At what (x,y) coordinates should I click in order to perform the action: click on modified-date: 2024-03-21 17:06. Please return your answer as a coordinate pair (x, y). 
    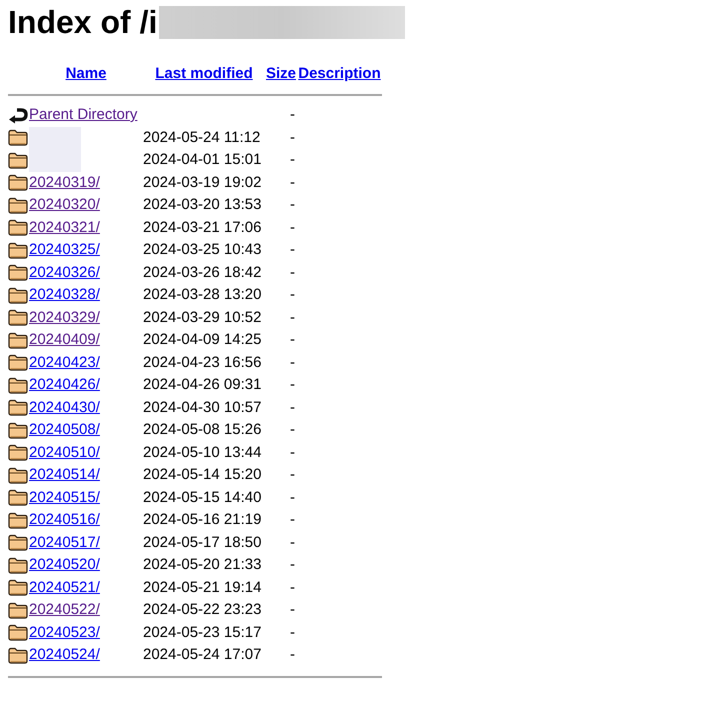
    Looking at the image, I should click on (202, 228).